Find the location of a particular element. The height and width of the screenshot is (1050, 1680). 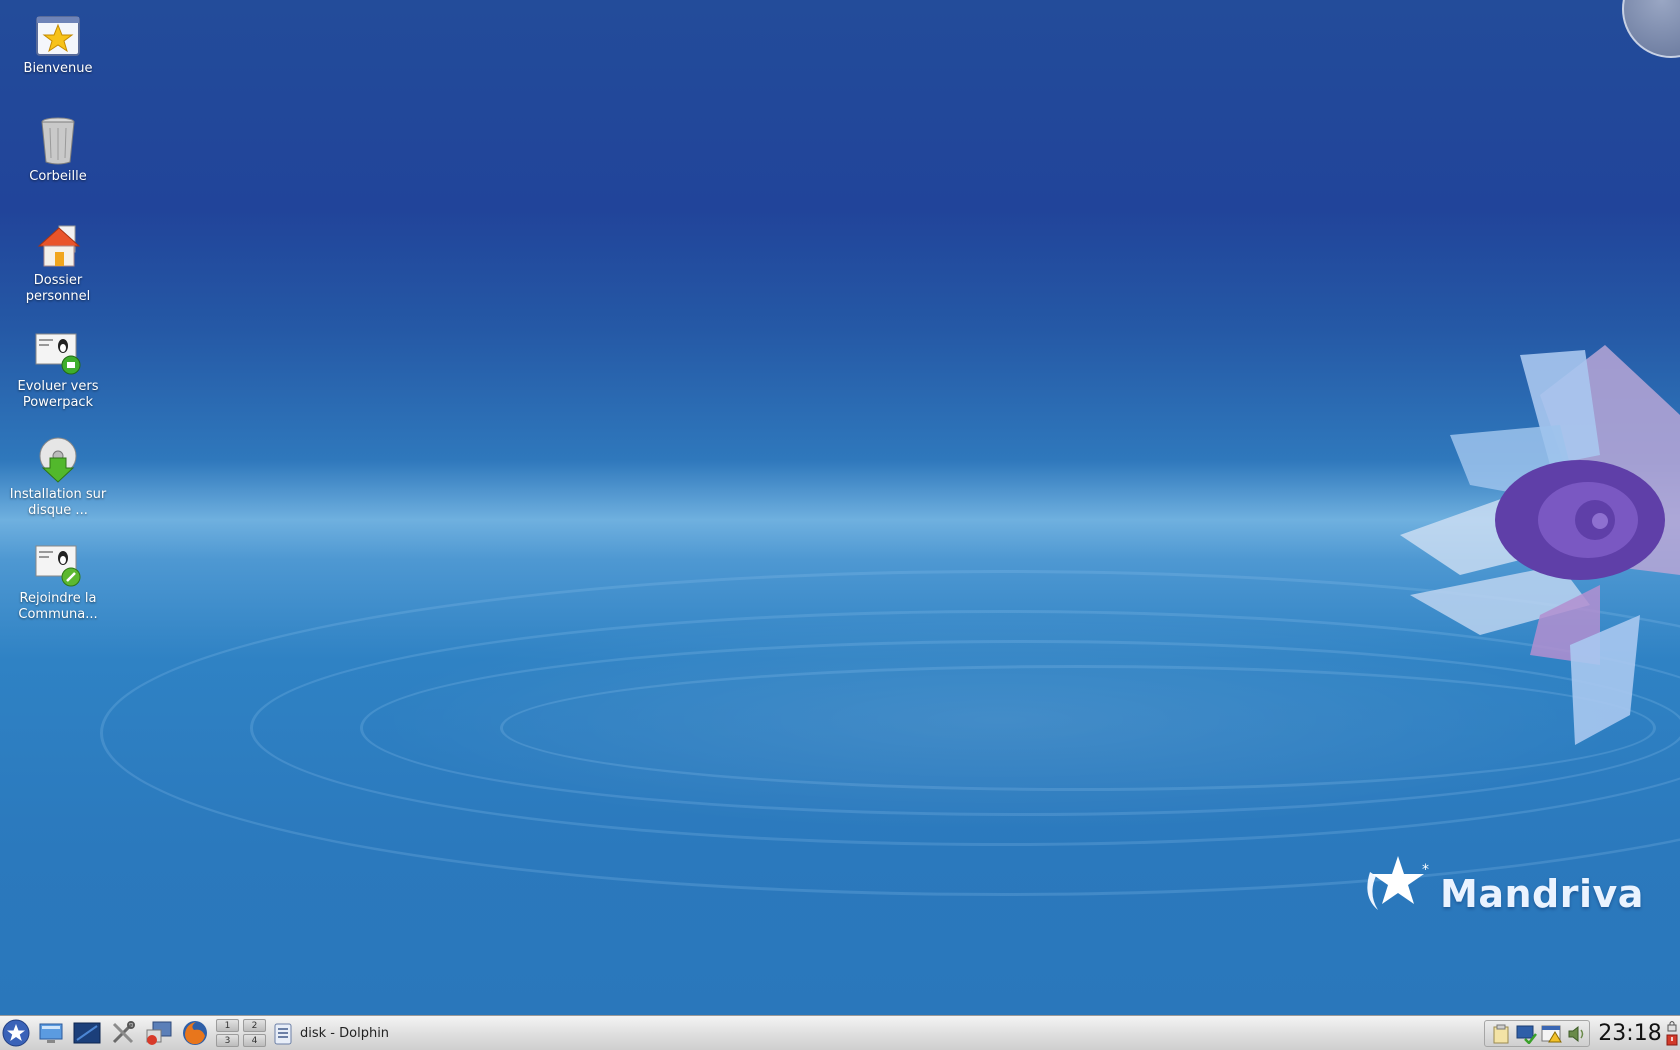

desktop-icon-dossier-personnel: Dossier personnel is located at coordinates (58, 264).